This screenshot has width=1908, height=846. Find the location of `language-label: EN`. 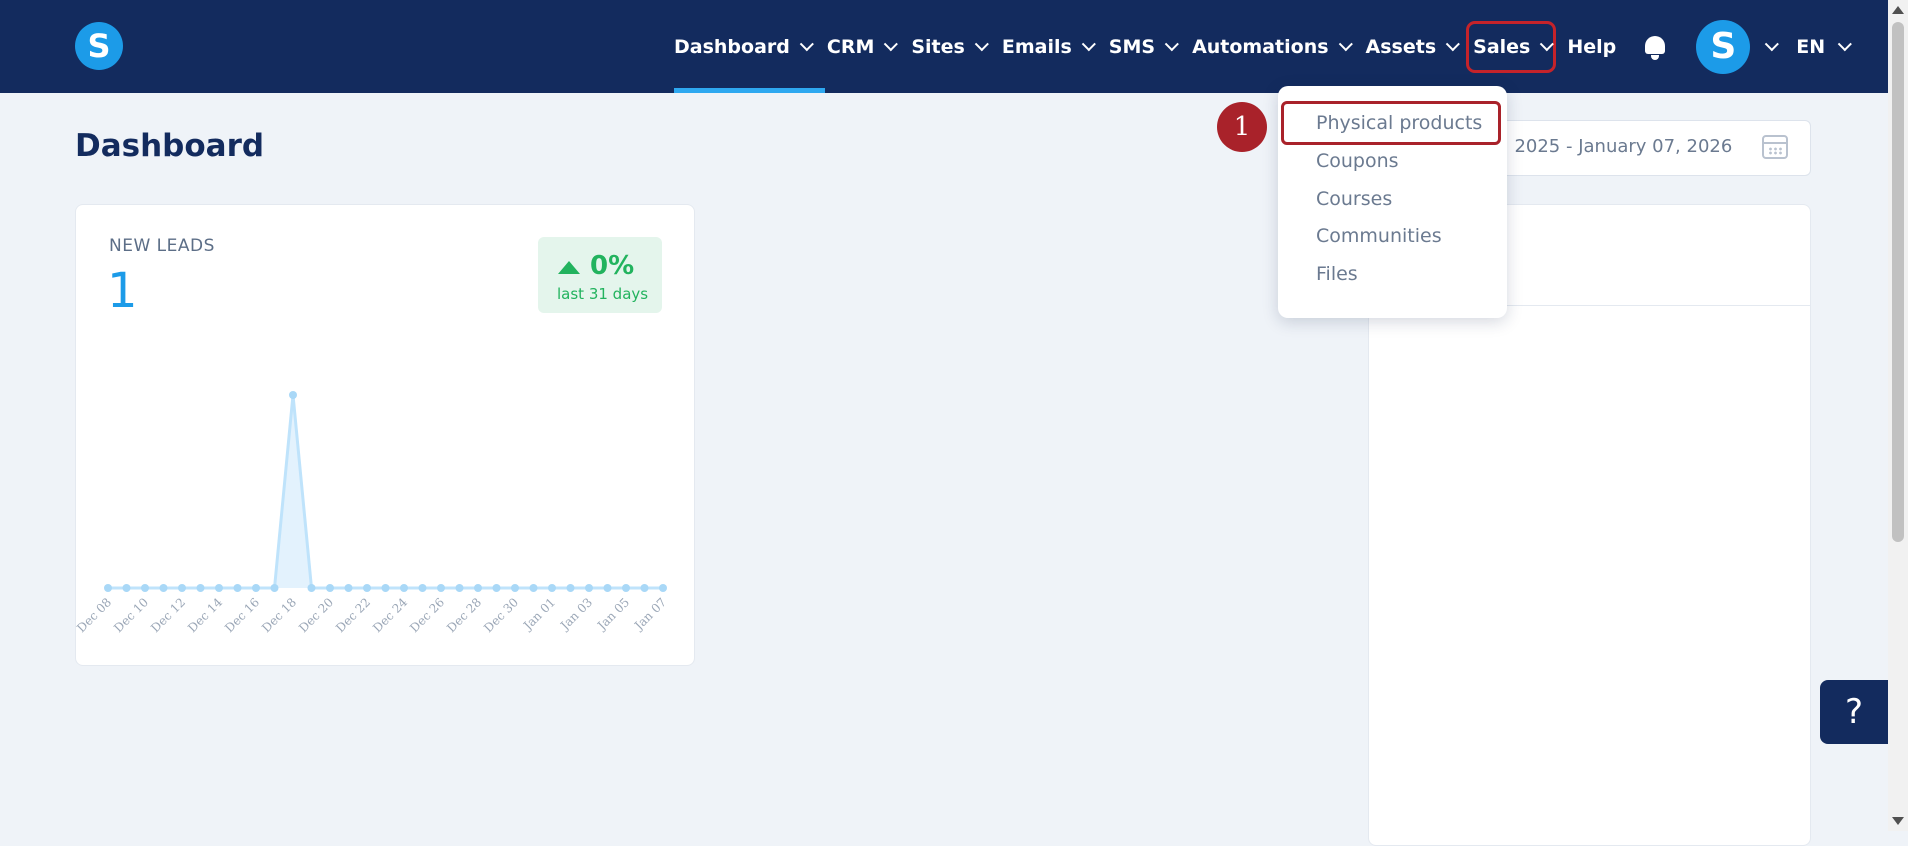

language-label: EN is located at coordinates (1811, 46).